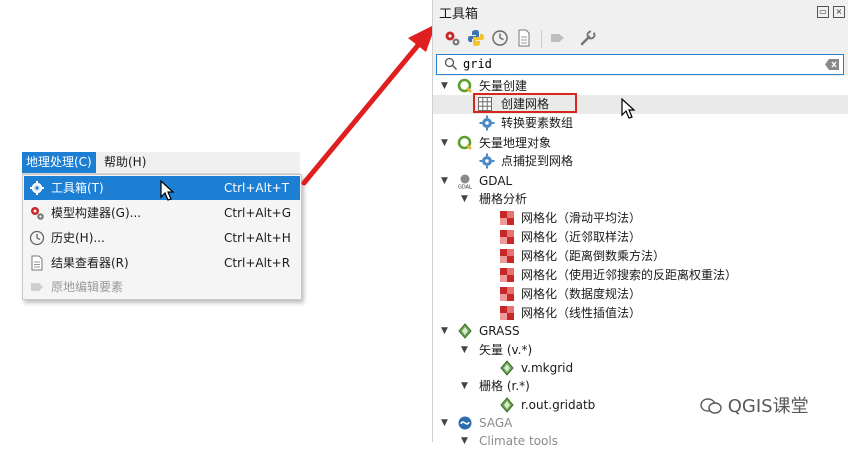 This screenshot has height=451, width=848. I want to click on tree-label: 网格化（滑动平均法）, so click(581, 218).